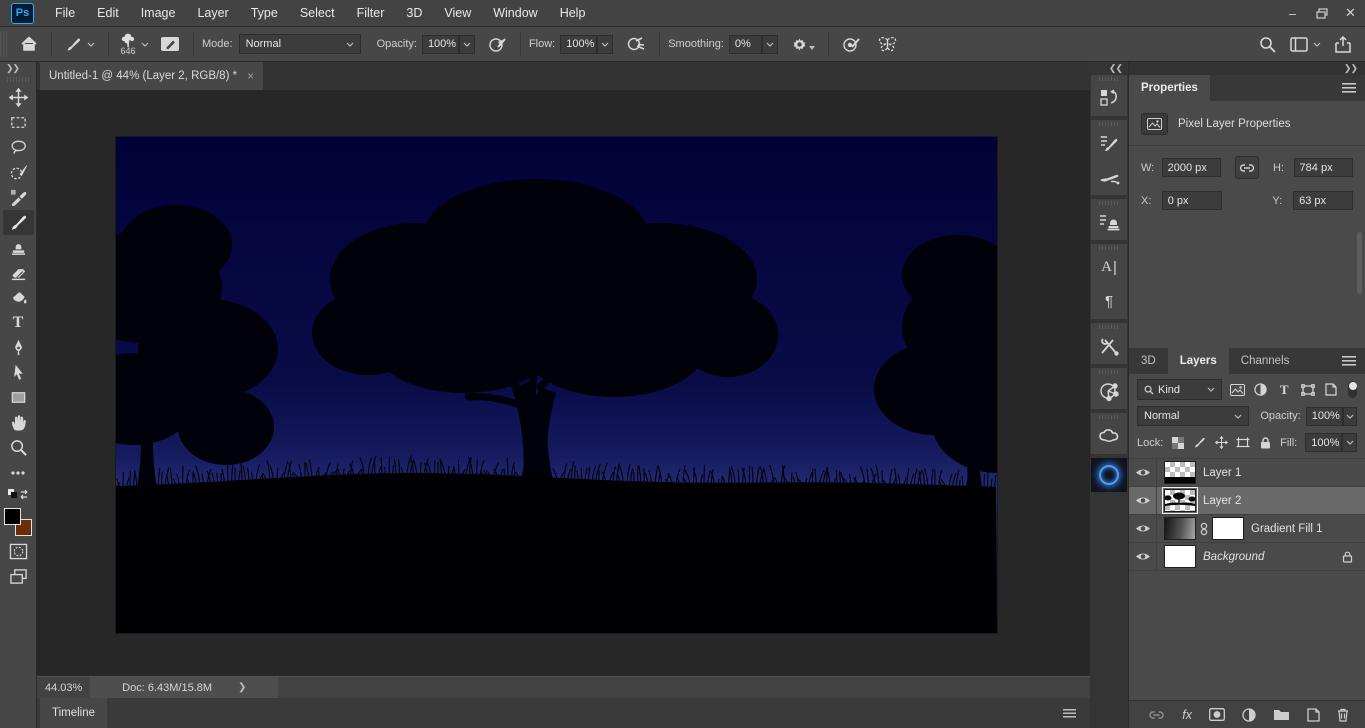 Image resolution: width=1365 pixels, height=728 pixels. What do you see at coordinates (1350, 13) in the screenshot?
I see `close-button: ✕` at bounding box center [1350, 13].